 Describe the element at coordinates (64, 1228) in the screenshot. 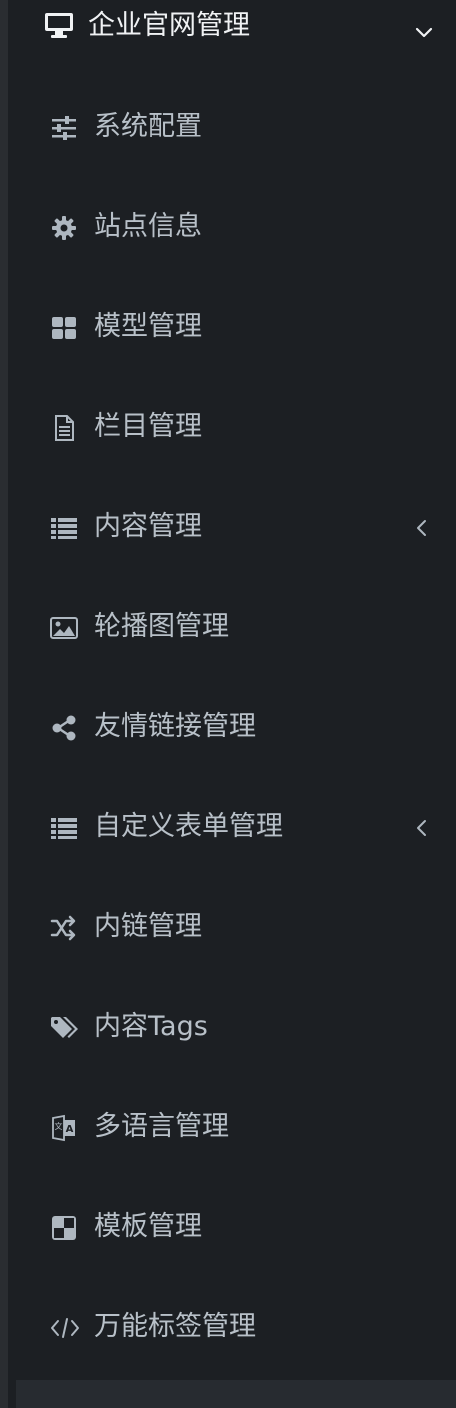

I see `template-icon` at that location.